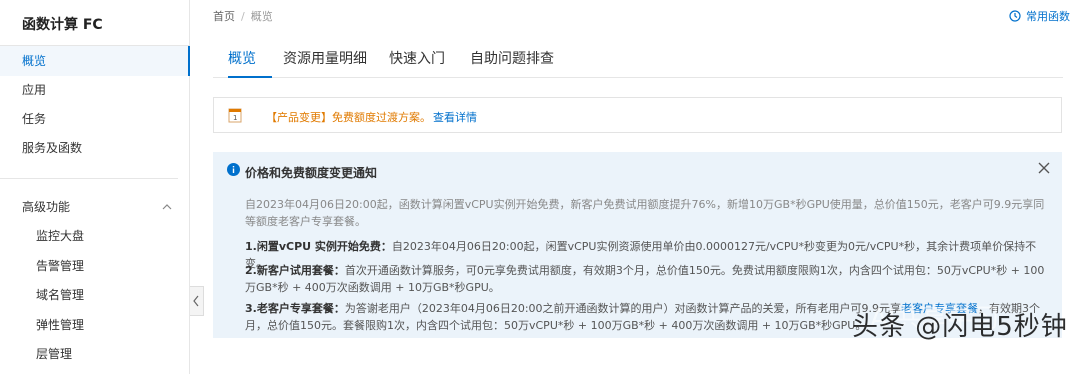  What do you see at coordinates (250, 63) in the screenshot?
I see `tab-overview: 概览` at bounding box center [250, 63].